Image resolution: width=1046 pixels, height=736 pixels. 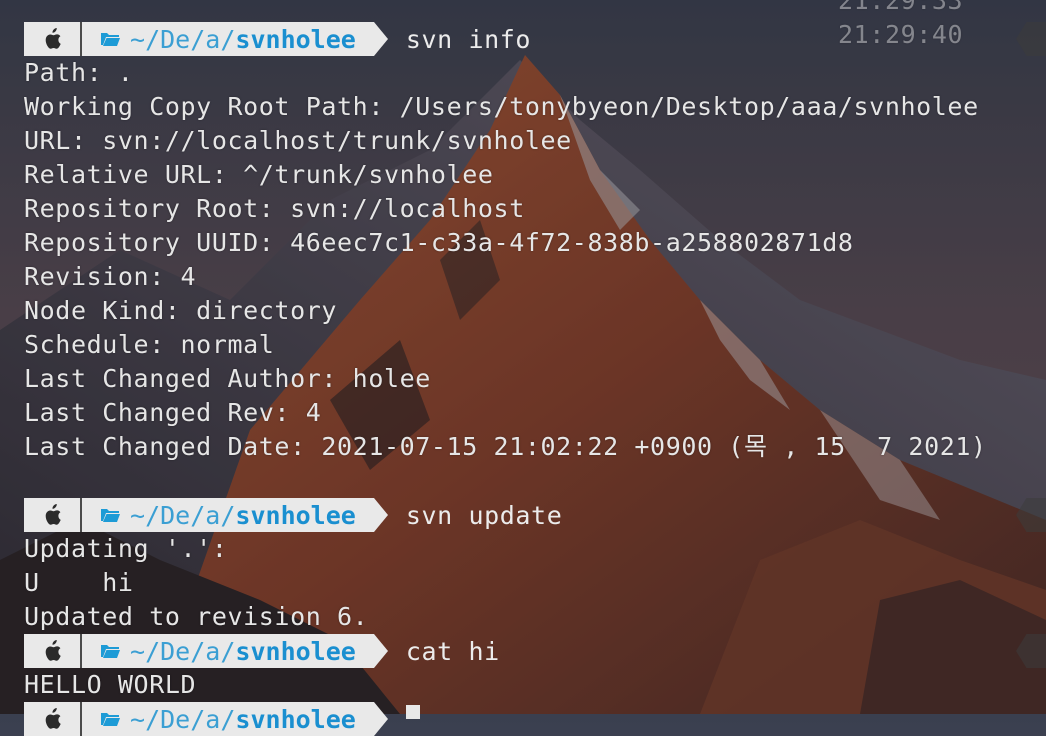 What do you see at coordinates (149, 344) in the screenshot?
I see `output-line: Schedule: normal` at bounding box center [149, 344].